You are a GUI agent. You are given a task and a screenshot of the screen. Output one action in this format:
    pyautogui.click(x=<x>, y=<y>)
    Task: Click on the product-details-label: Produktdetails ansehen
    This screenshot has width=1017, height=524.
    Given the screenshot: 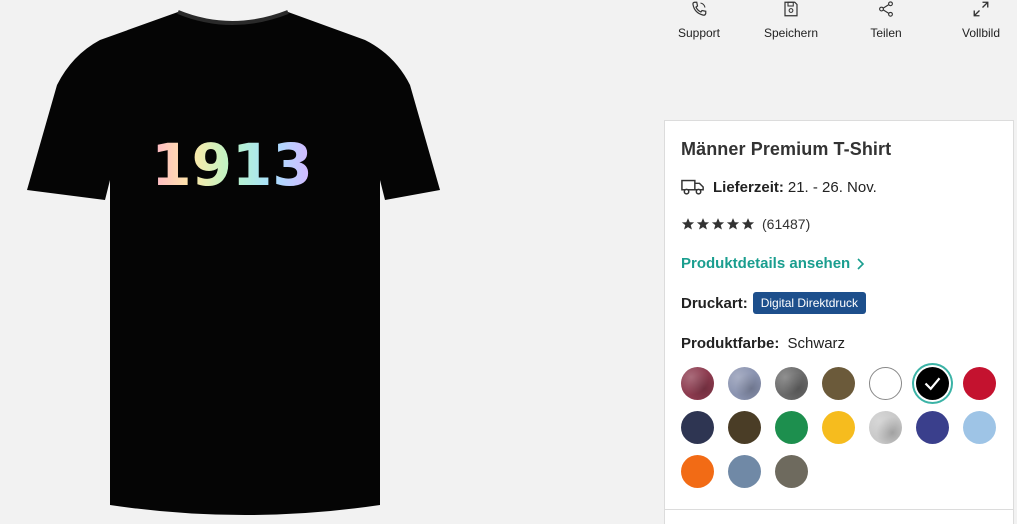 What is the action you would take?
    pyautogui.click(x=766, y=263)
    